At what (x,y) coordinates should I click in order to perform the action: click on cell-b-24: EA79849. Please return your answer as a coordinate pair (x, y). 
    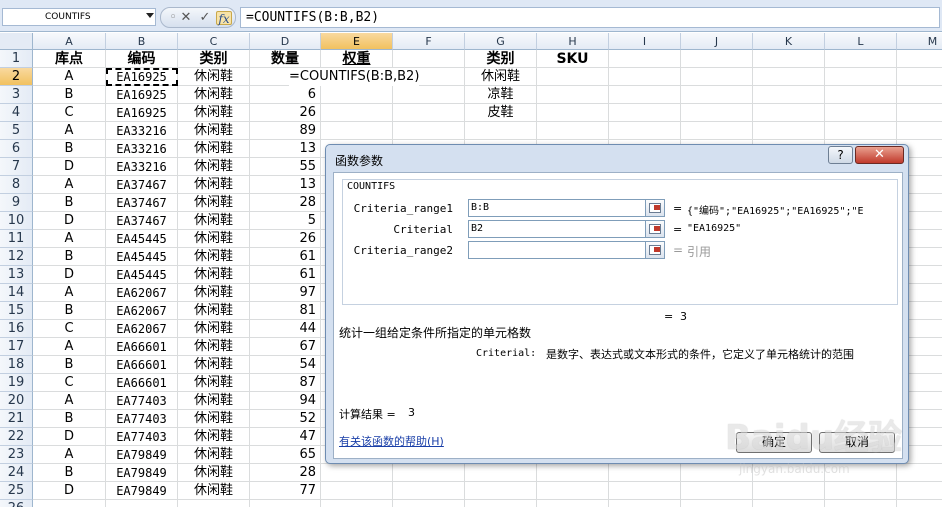
    Looking at the image, I should click on (142, 473).